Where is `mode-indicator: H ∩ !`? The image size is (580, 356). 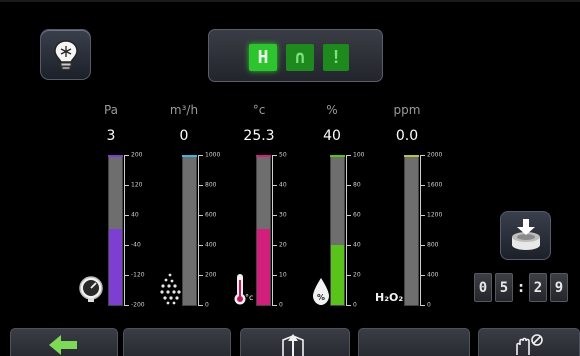 mode-indicator: H ∩ ! is located at coordinates (295, 55).